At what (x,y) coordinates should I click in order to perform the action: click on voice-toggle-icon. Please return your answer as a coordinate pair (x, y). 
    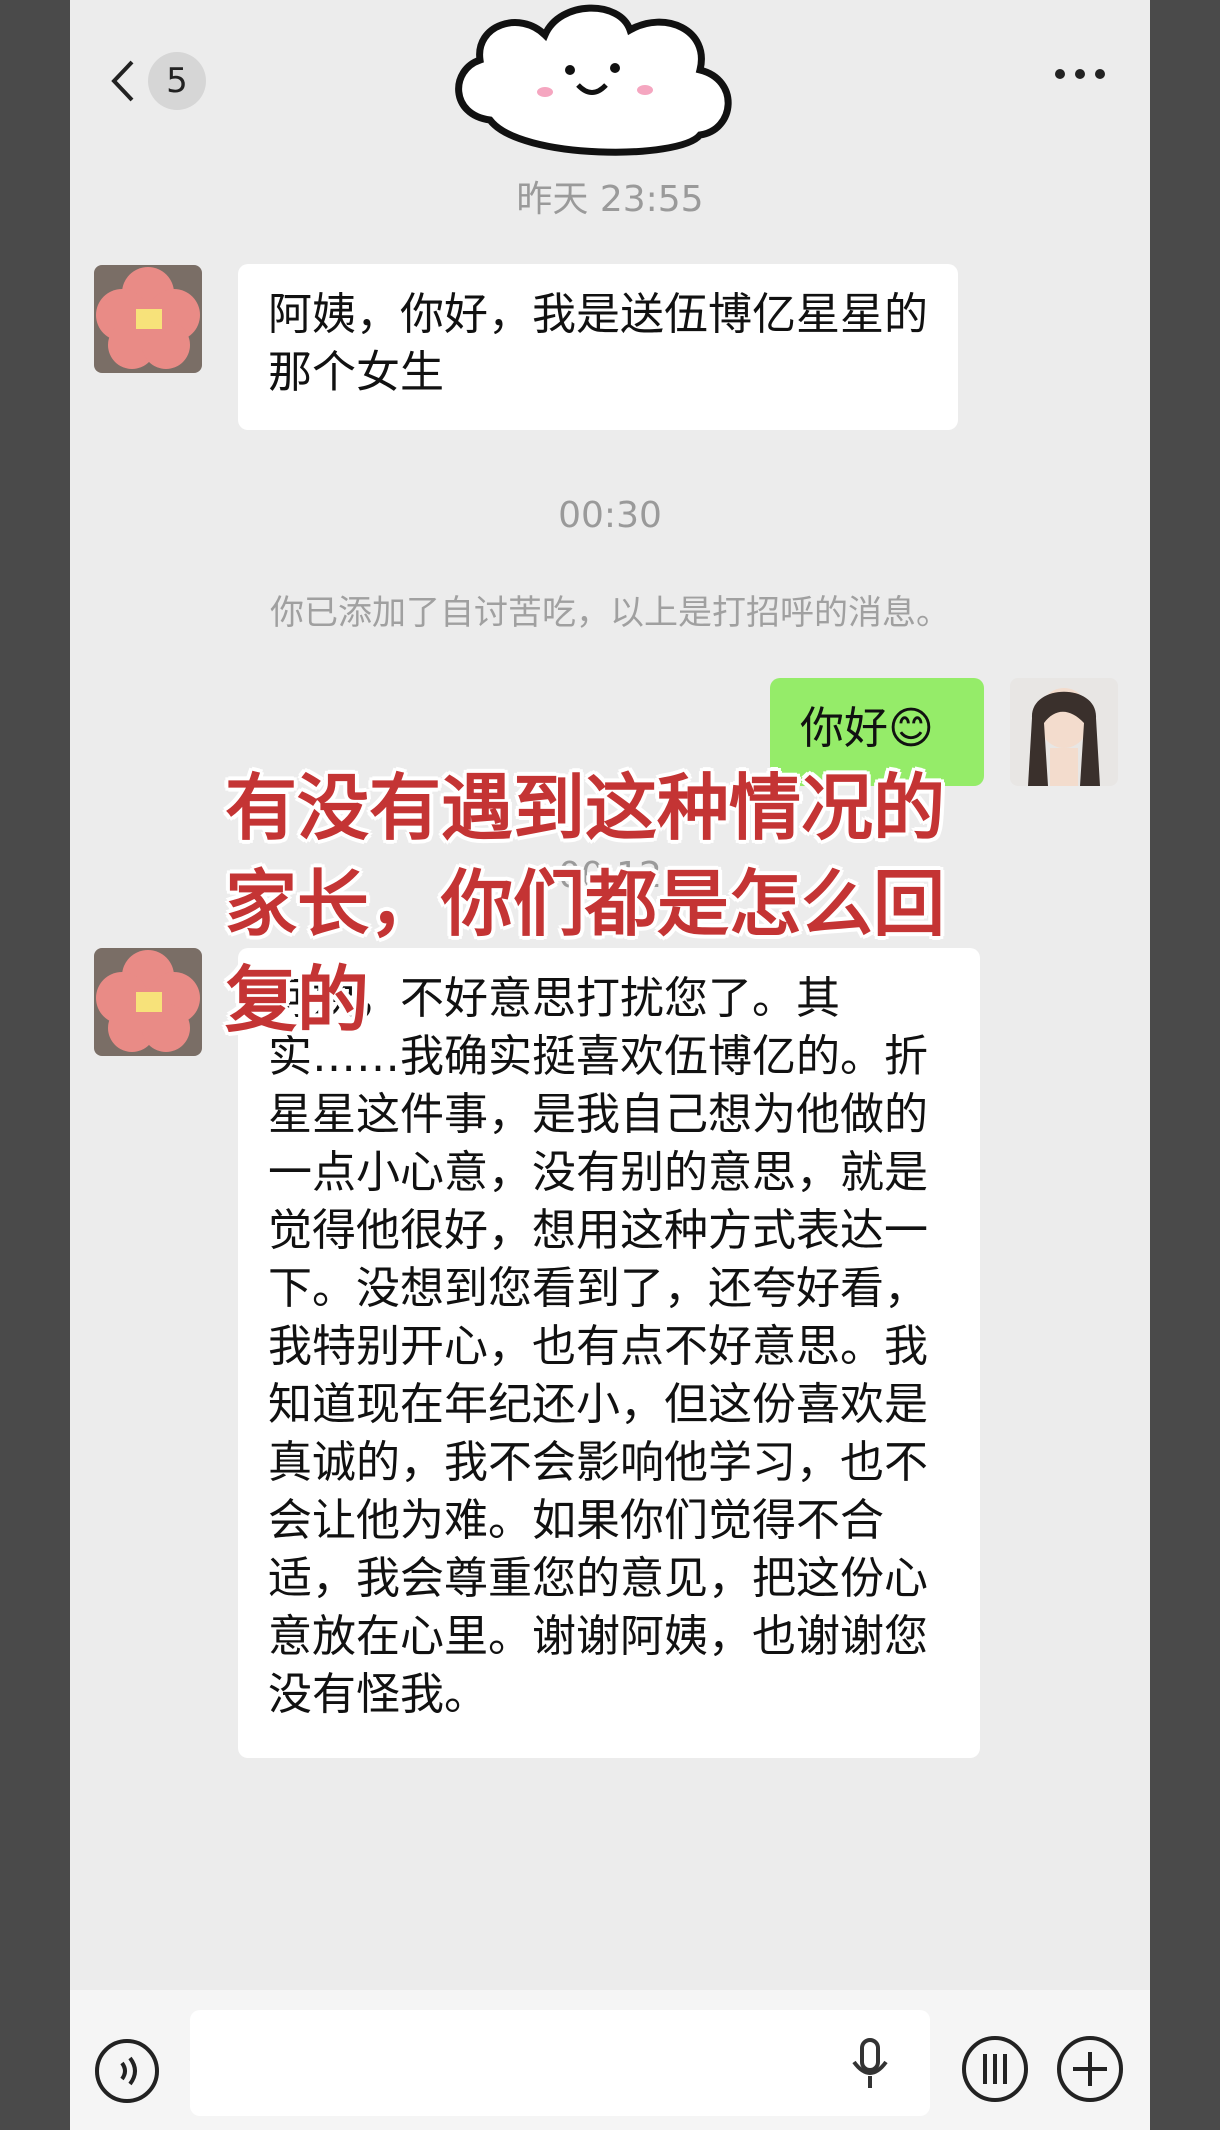
    Looking at the image, I should click on (127, 2071).